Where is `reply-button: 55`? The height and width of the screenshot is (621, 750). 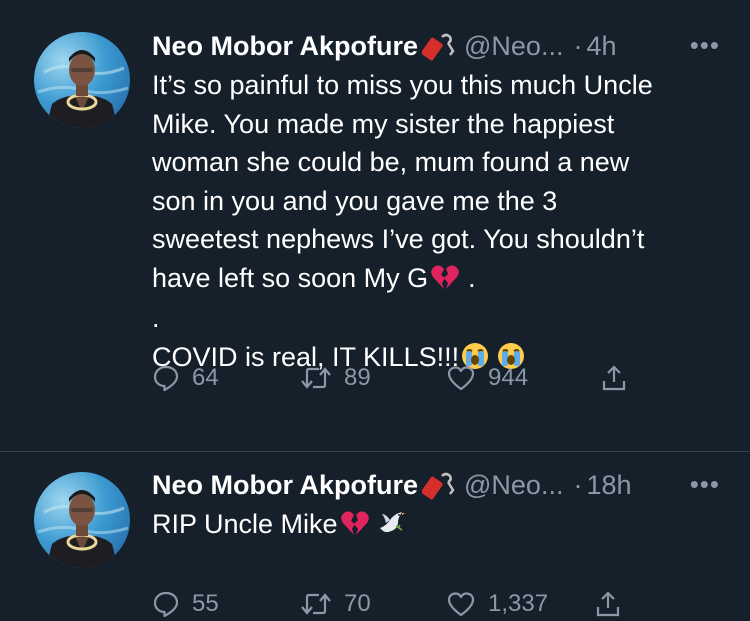
reply-button: 55 is located at coordinates (226, 604).